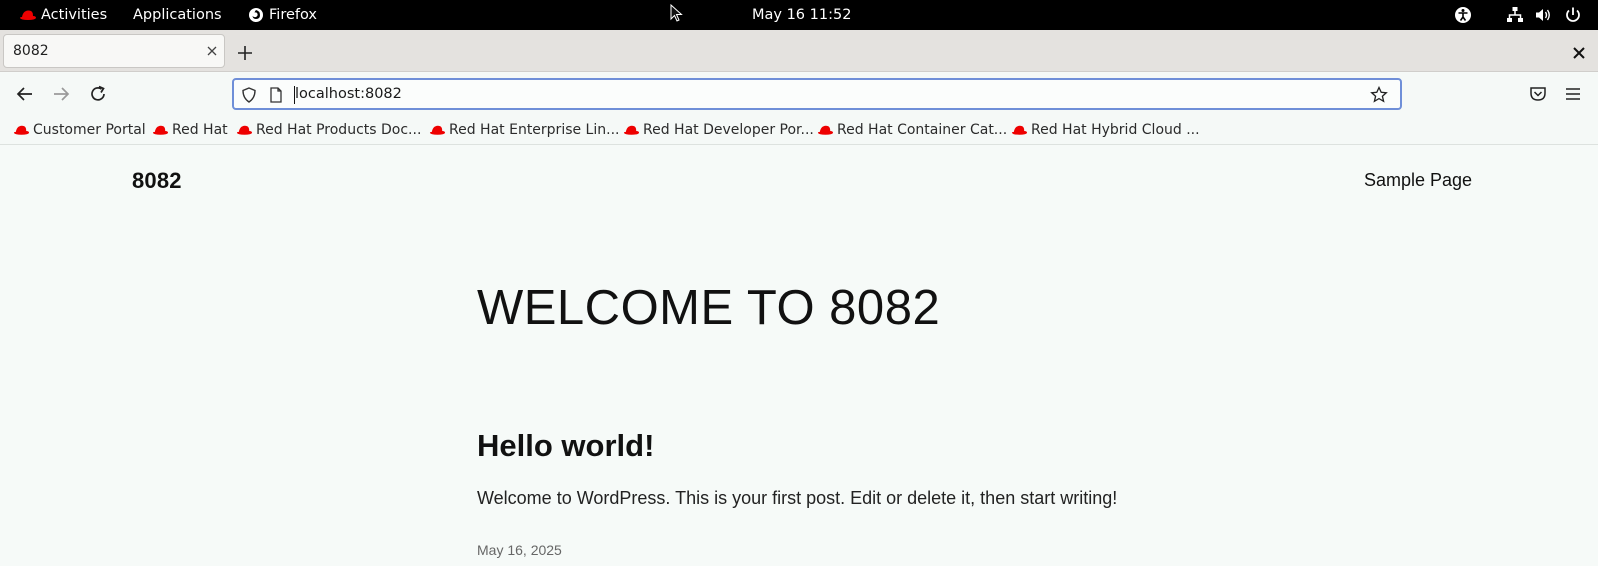 This screenshot has width=1598, height=566. What do you see at coordinates (1573, 15) in the screenshot?
I see `power-icon` at bounding box center [1573, 15].